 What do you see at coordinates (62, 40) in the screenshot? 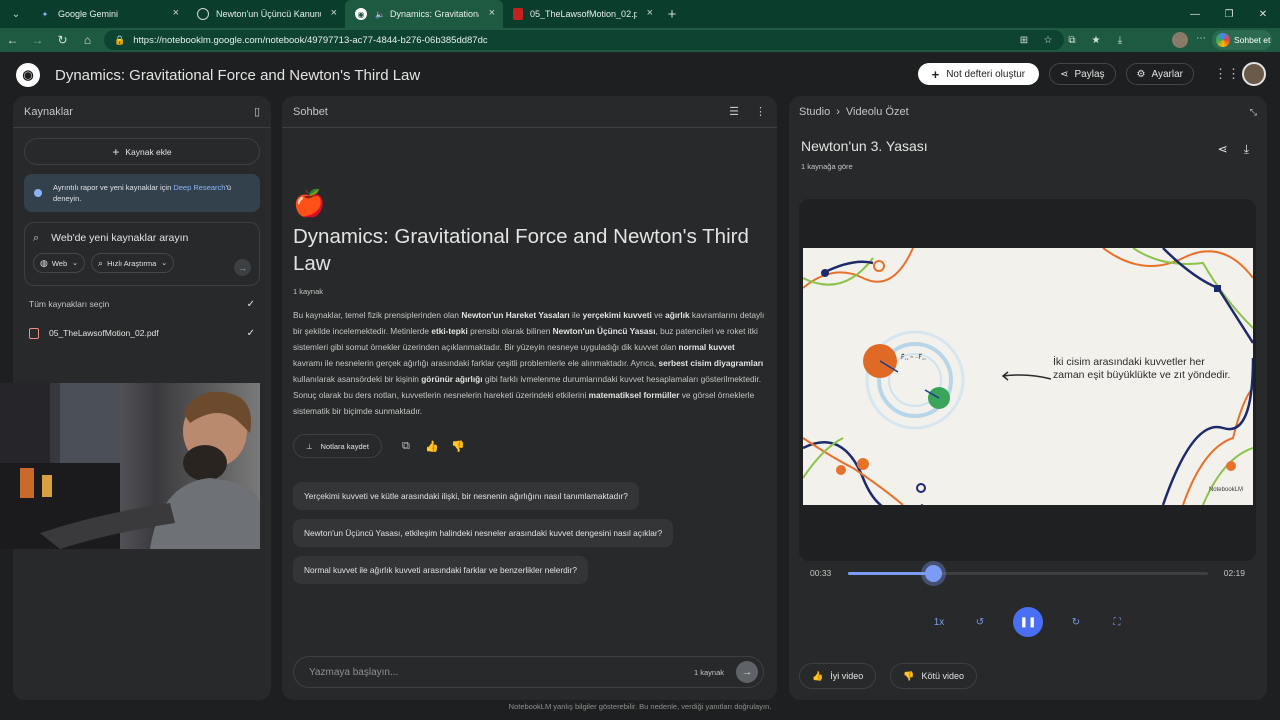
I see `reload-icon: ↻` at bounding box center [62, 40].